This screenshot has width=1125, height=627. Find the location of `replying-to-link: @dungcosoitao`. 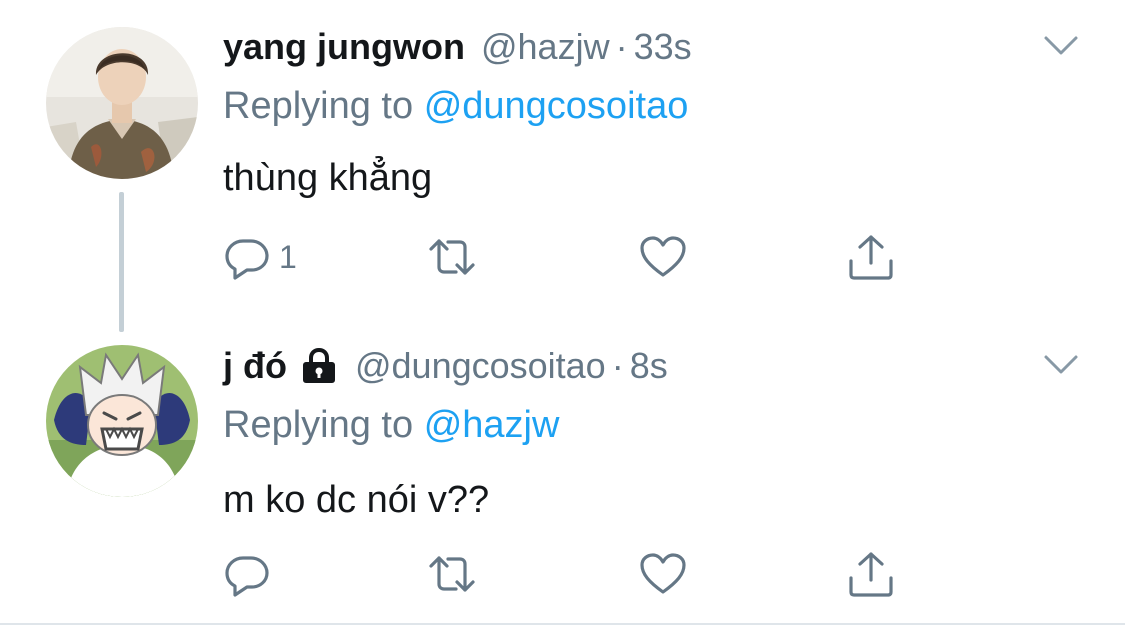

replying-to-link: @dungcosoitao is located at coordinates (556, 106).